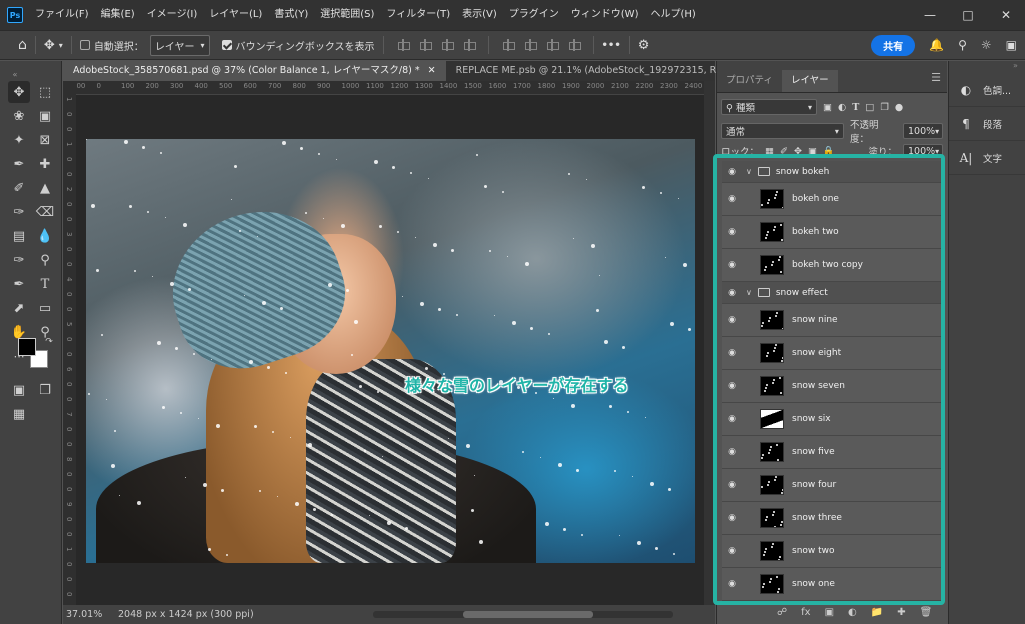 The height and width of the screenshot is (624, 1025). I want to click on trash-icon: 🗑, so click(926, 612).